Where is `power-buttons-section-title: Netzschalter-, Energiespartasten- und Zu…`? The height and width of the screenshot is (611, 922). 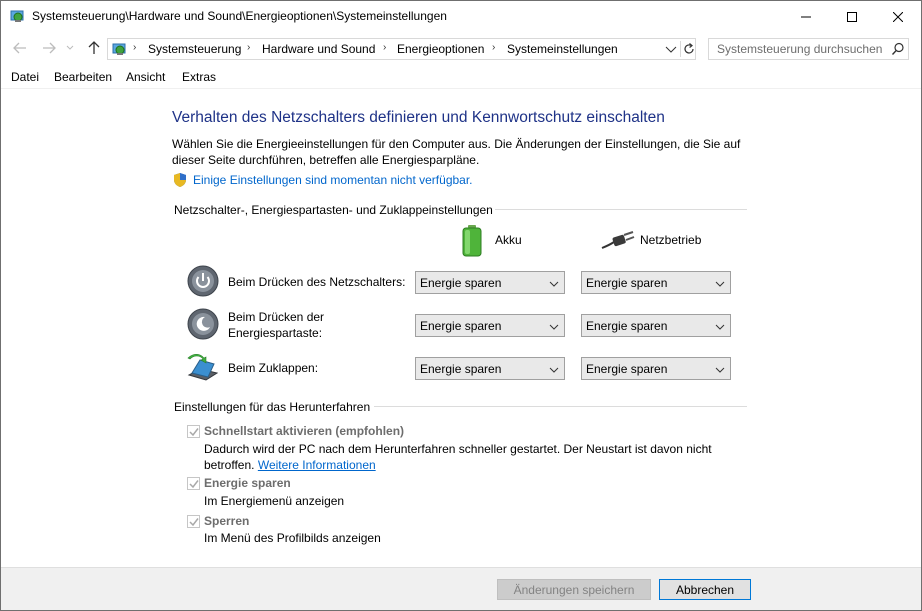
power-buttons-section-title: Netzschalter-, Energiespartasten- und Zu… is located at coordinates (336, 210).